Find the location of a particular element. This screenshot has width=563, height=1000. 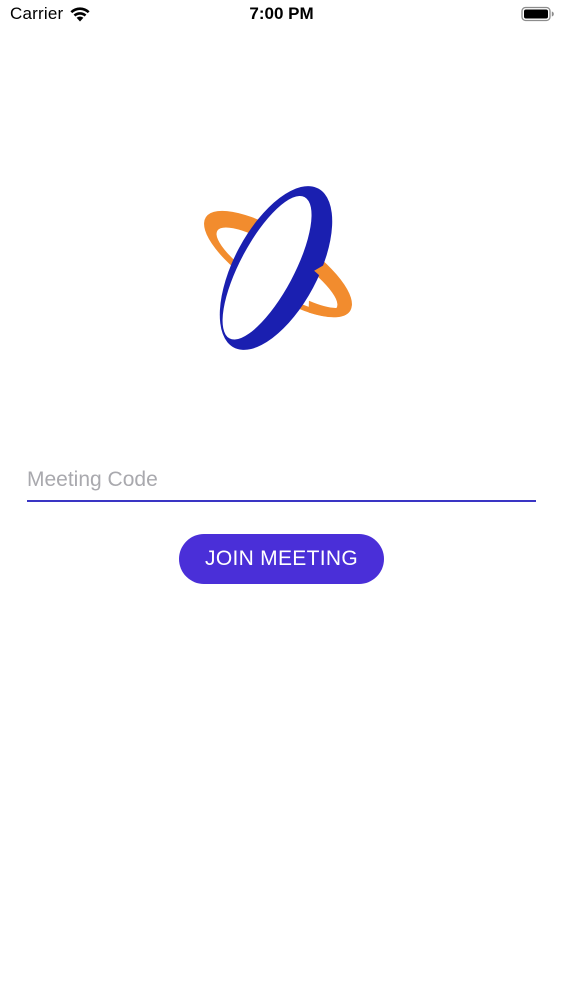

status-time: 7:00 PM is located at coordinates (281, 13).